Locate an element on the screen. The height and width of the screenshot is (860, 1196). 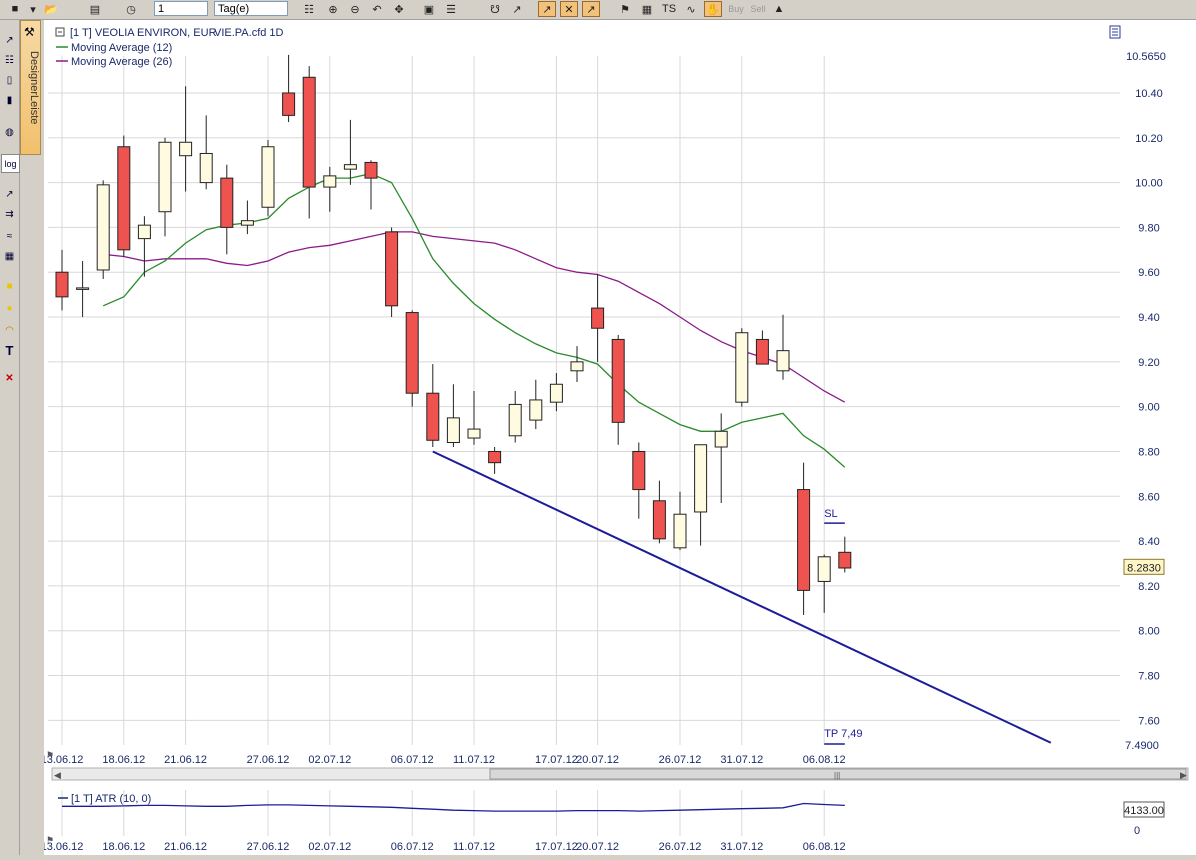
open-folder-icon: 📂 is located at coordinates (51, 9).